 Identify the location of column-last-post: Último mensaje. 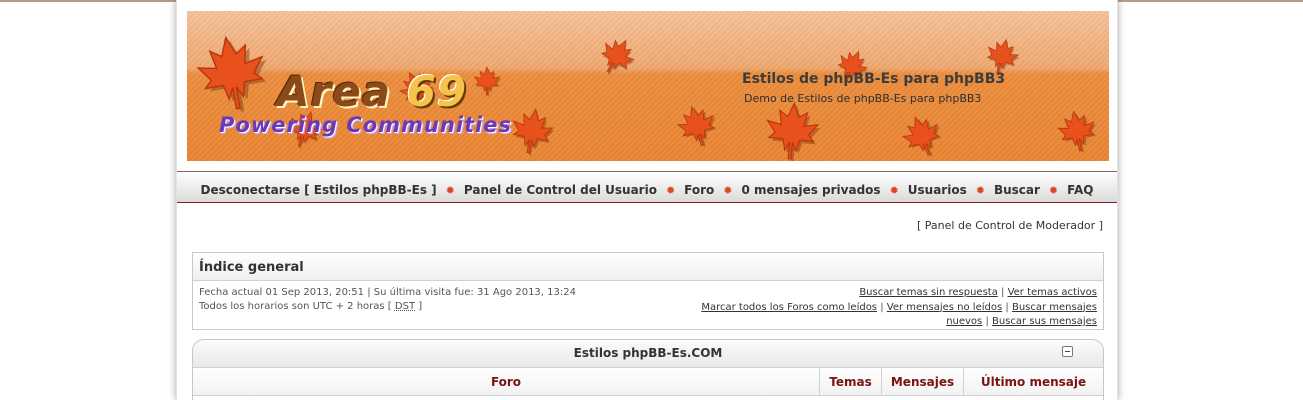
(1033, 381).